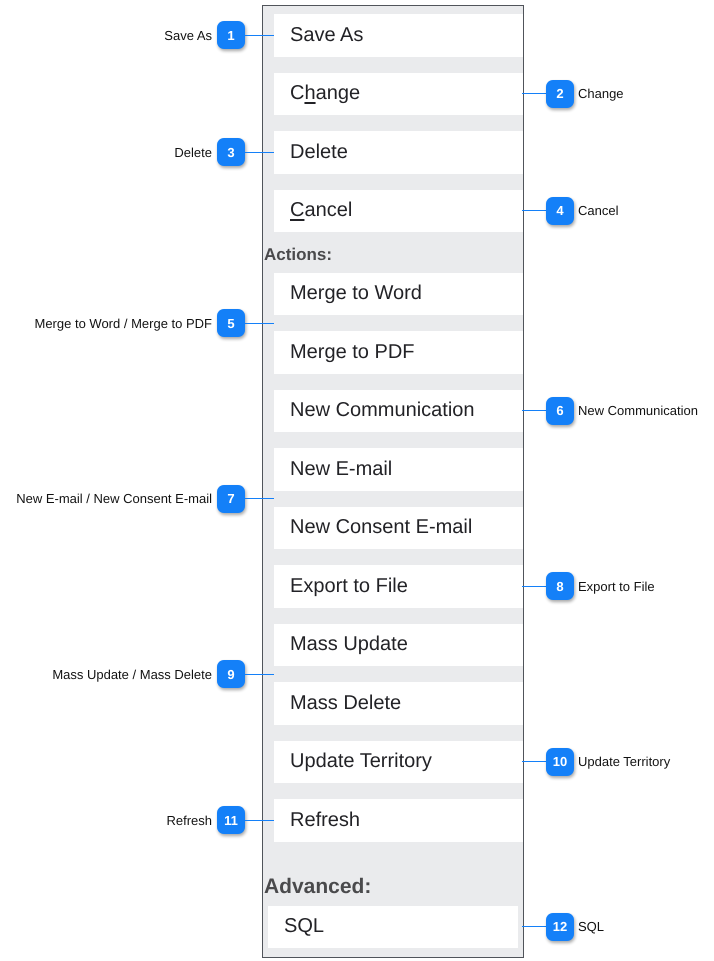  Describe the element at coordinates (624, 762) in the screenshot. I see `callout-label: Update Territory` at that location.